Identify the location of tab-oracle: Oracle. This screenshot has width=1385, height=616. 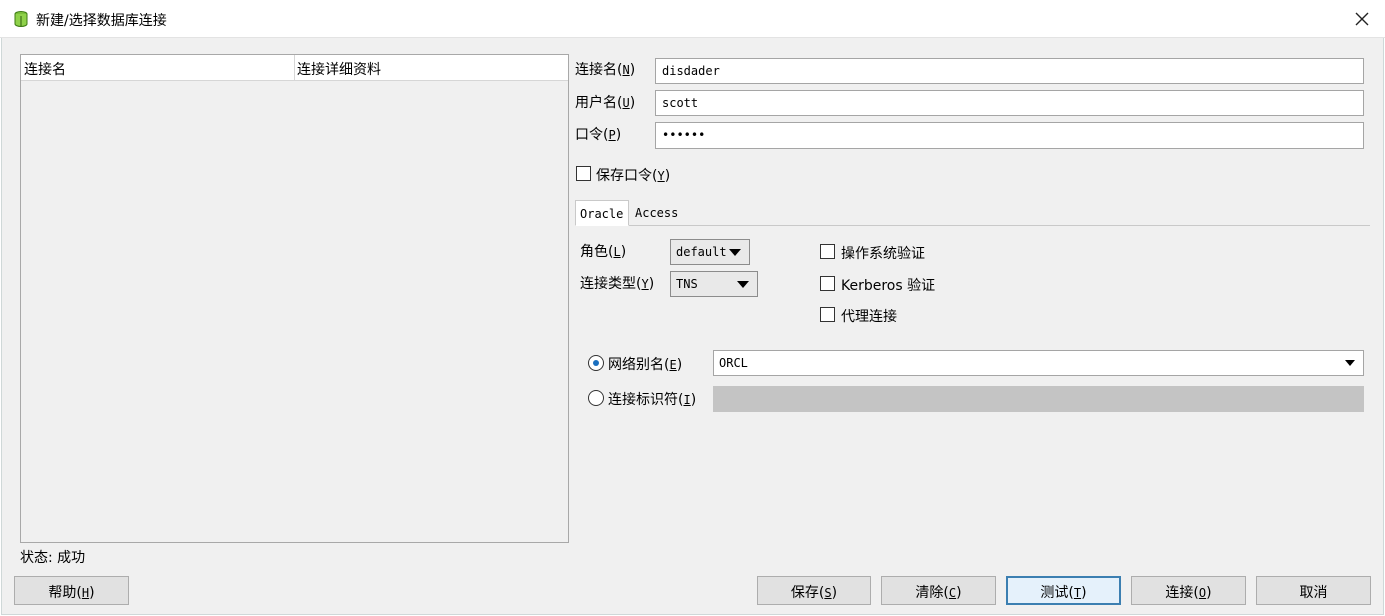
(602, 213).